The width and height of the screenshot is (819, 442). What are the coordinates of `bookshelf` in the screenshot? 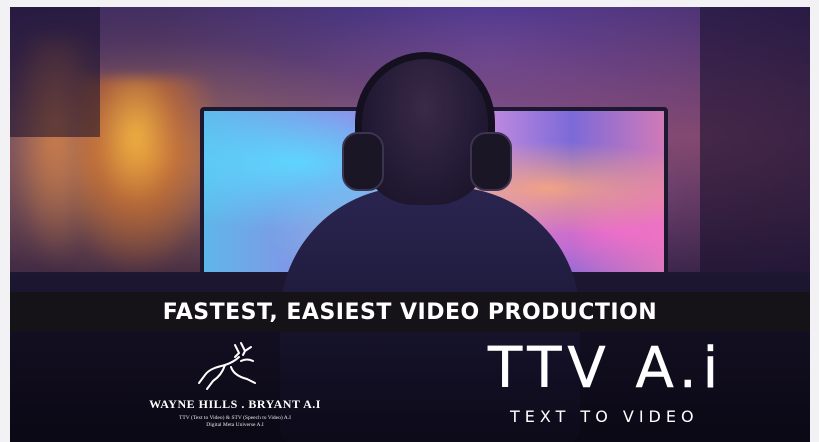 It's located at (55, 72).